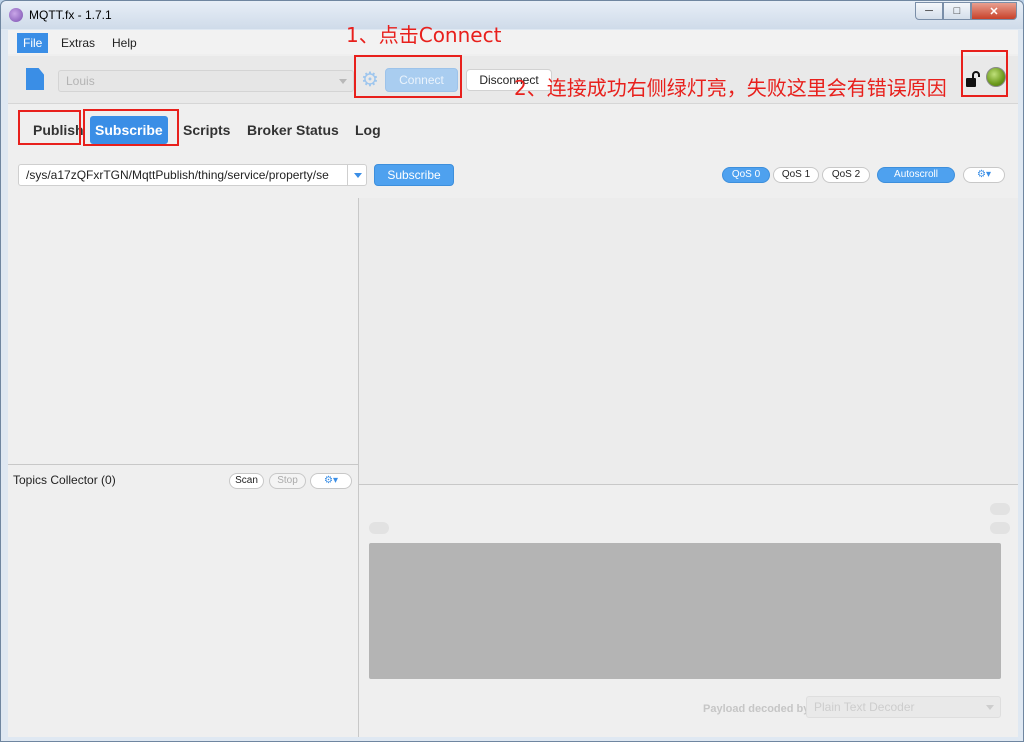 The height and width of the screenshot is (742, 1024). What do you see at coordinates (685, 611) in the screenshot?
I see `payload-view` at bounding box center [685, 611].